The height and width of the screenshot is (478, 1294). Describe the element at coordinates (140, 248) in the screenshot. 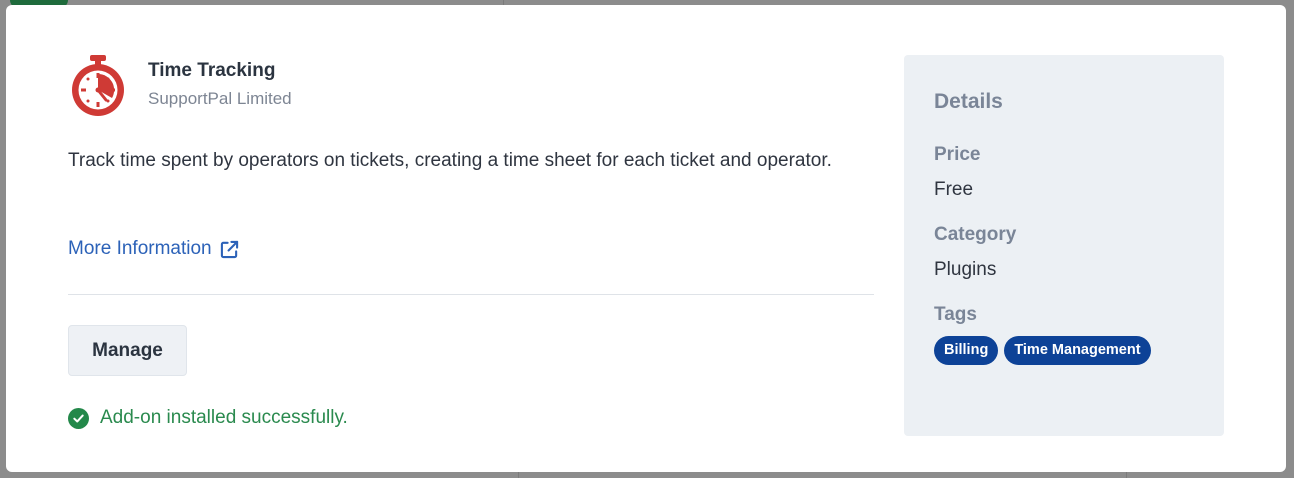

I see `more-information-label: More Information` at that location.